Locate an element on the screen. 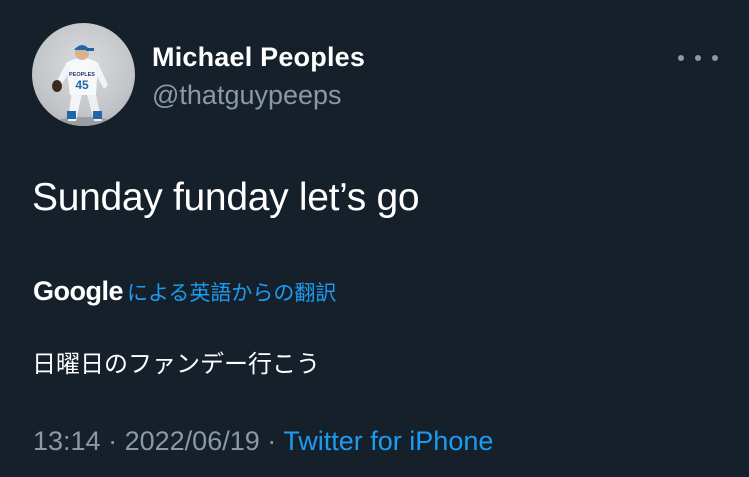  tweet-source-link: Twitter for iPhone is located at coordinates (388, 441).